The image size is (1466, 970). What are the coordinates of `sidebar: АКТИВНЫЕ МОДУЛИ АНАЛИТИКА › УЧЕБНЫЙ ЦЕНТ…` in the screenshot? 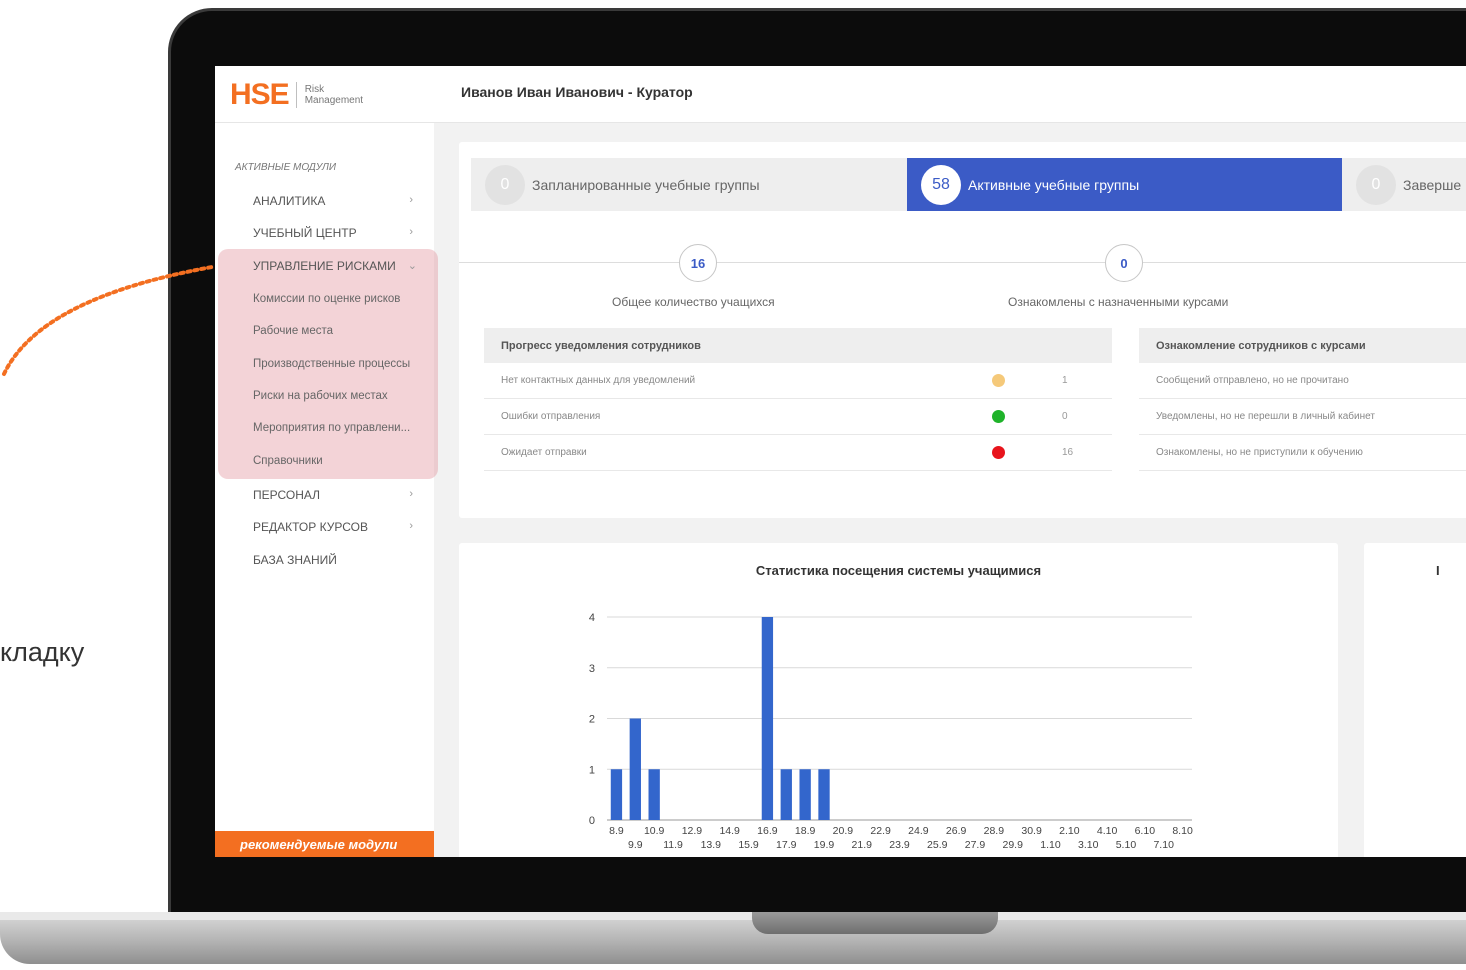 It's located at (326, 490).